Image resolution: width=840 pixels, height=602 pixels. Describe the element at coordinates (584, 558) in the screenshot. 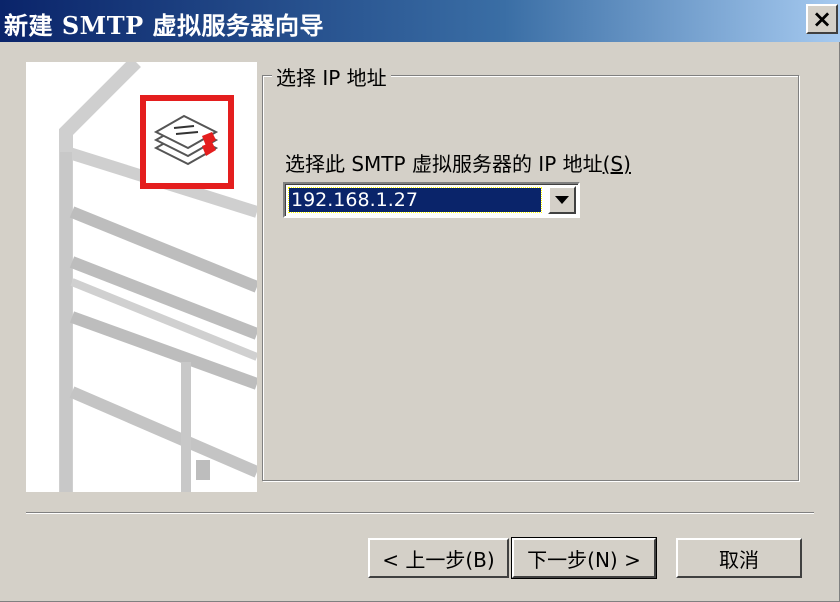

I see `next-button: 下一步(N) >` at that location.